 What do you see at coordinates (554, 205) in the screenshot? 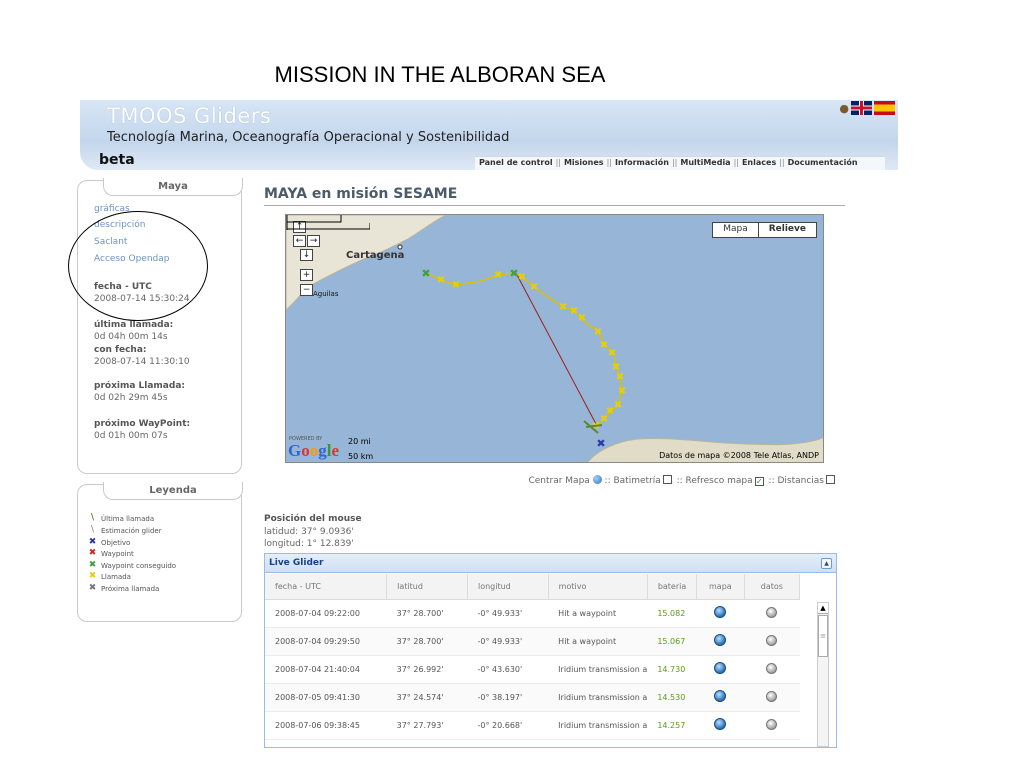
I see `title-divider` at bounding box center [554, 205].